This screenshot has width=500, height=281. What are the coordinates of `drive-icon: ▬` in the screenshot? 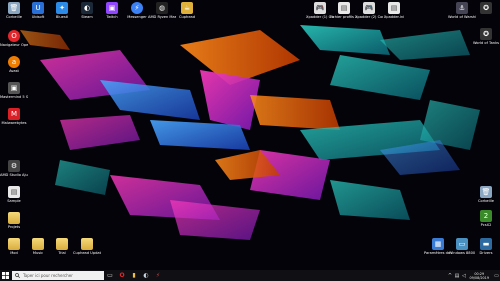 It's located at (486, 244).